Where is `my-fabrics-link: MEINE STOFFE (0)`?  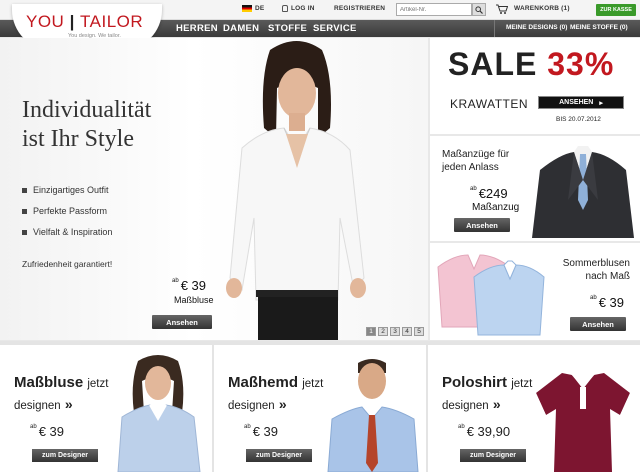
my-fabrics-link: MEINE STOFFE (0) is located at coordinates (599, 27).